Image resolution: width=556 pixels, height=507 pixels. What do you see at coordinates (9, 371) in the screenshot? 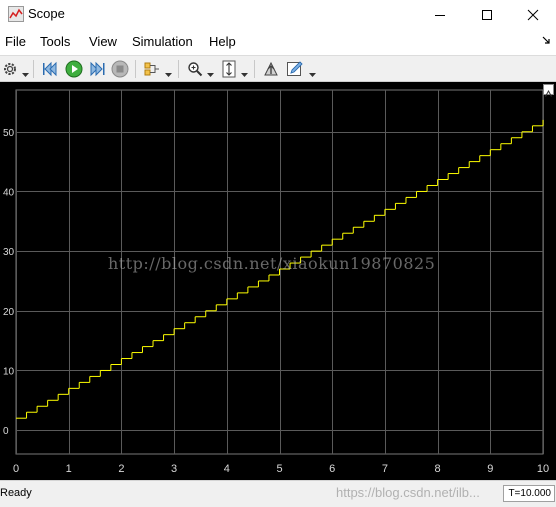
I see `y-tick-label: 10` at bounding box center [9, 371].